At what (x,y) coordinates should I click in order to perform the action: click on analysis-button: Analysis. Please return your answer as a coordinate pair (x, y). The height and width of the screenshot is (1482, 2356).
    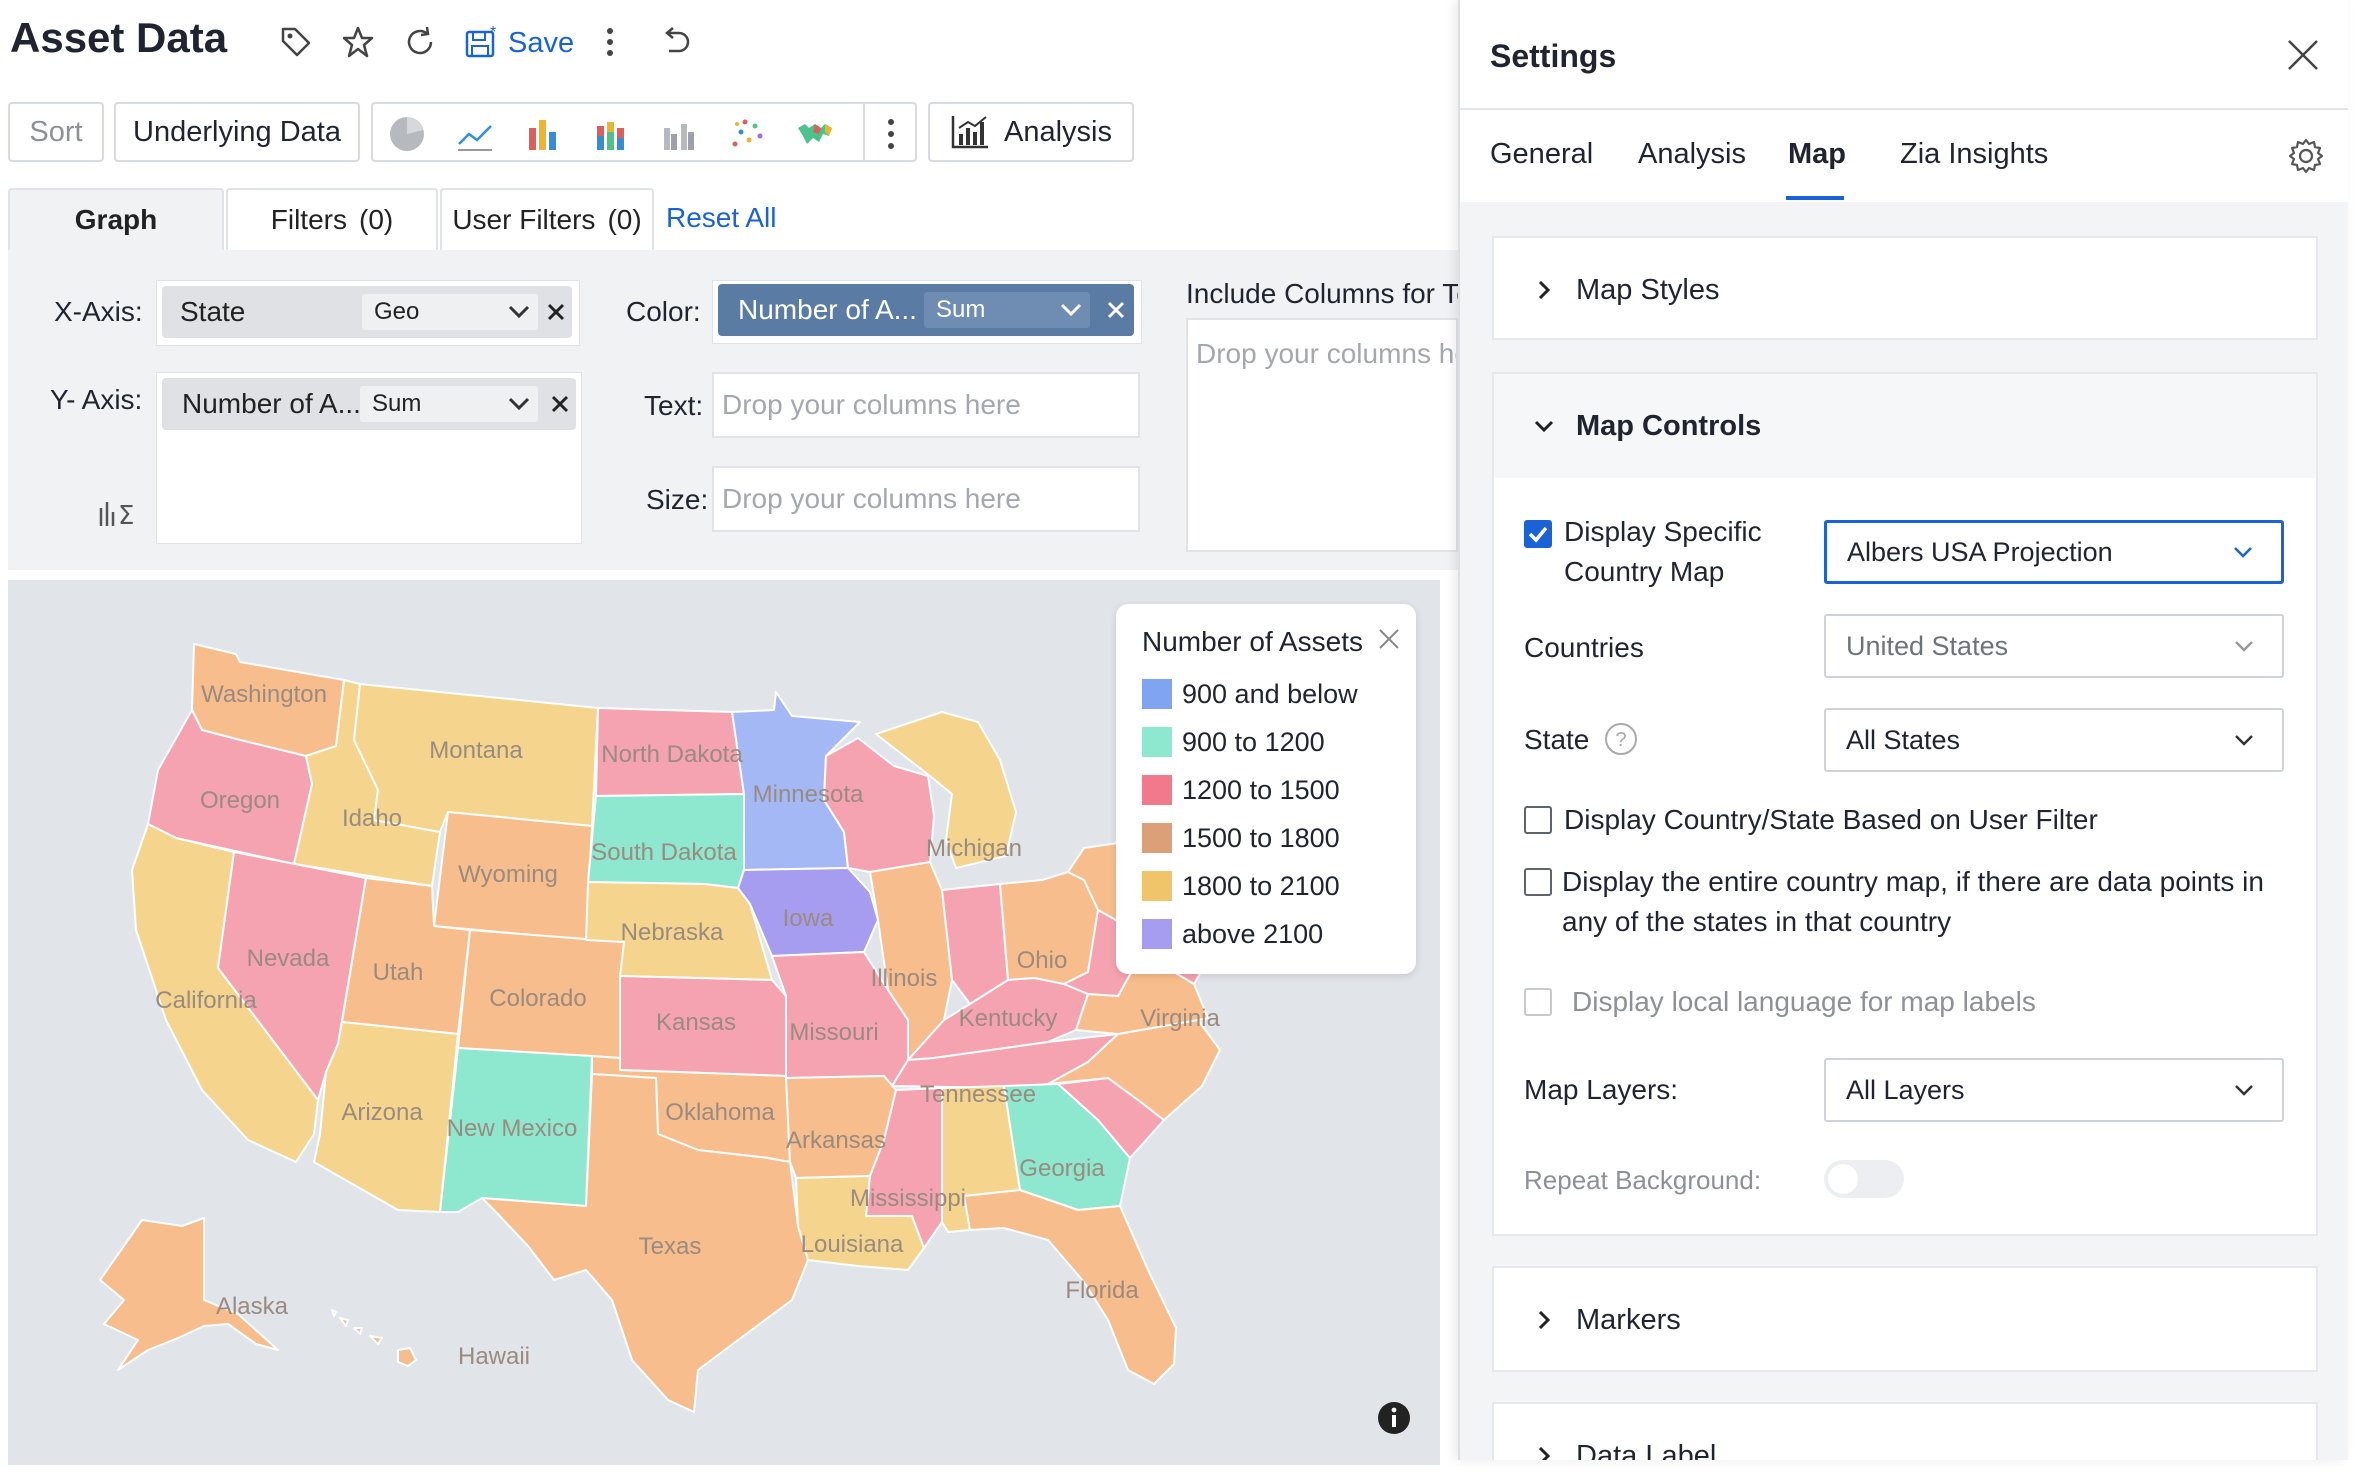
    Looking at the image, I should click on (1031, 132).